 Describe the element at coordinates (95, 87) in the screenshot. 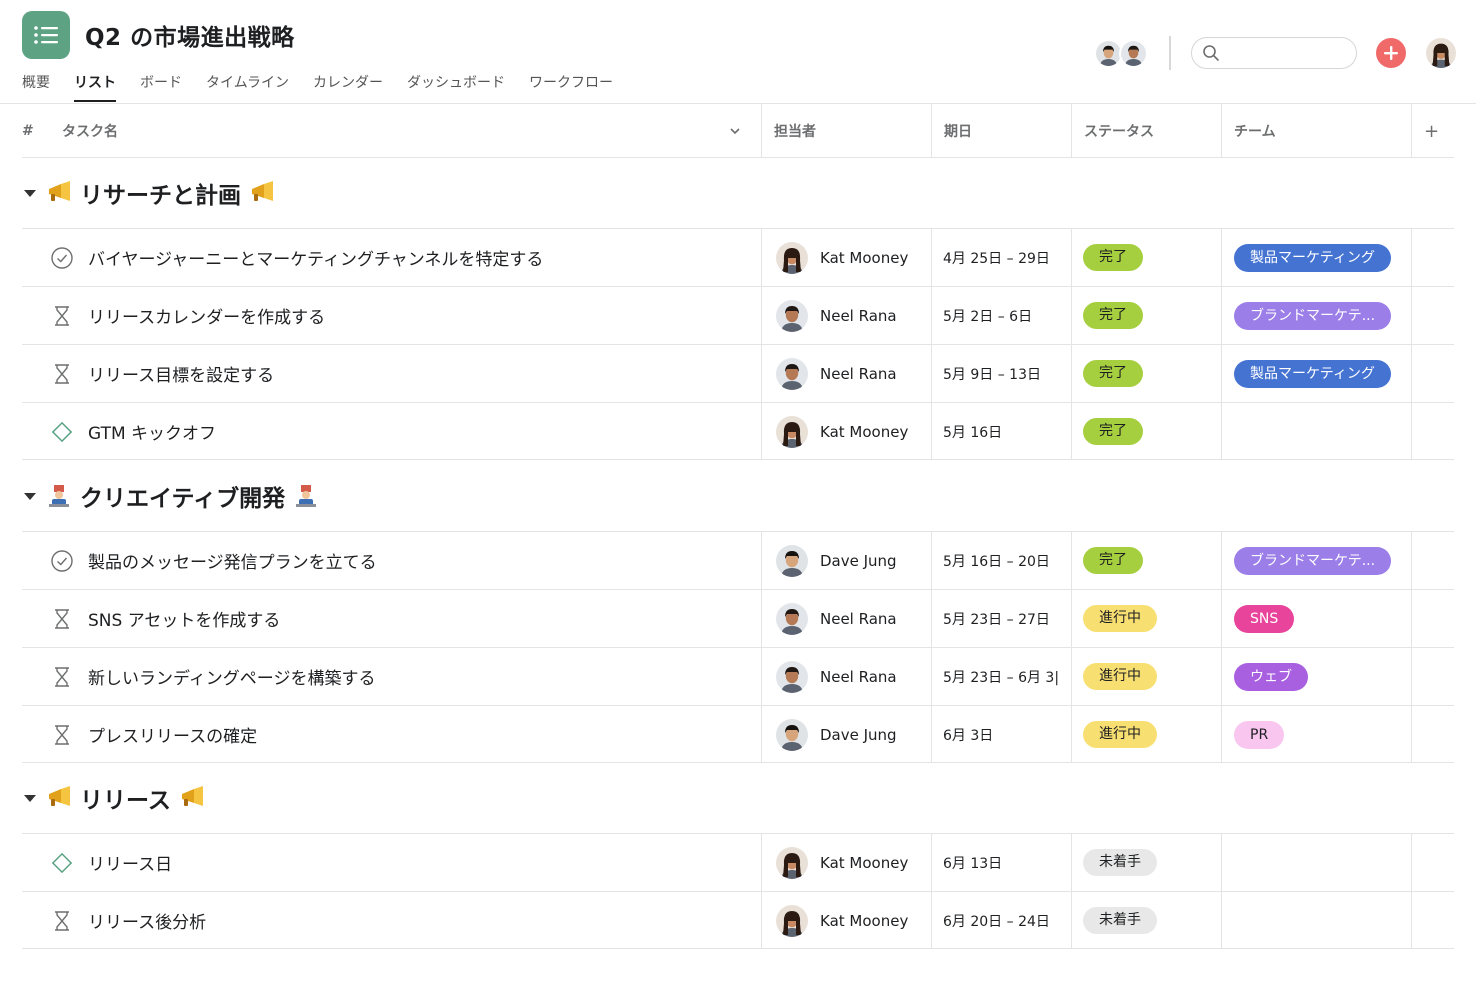

I see `tab-1: リスト` at that location.